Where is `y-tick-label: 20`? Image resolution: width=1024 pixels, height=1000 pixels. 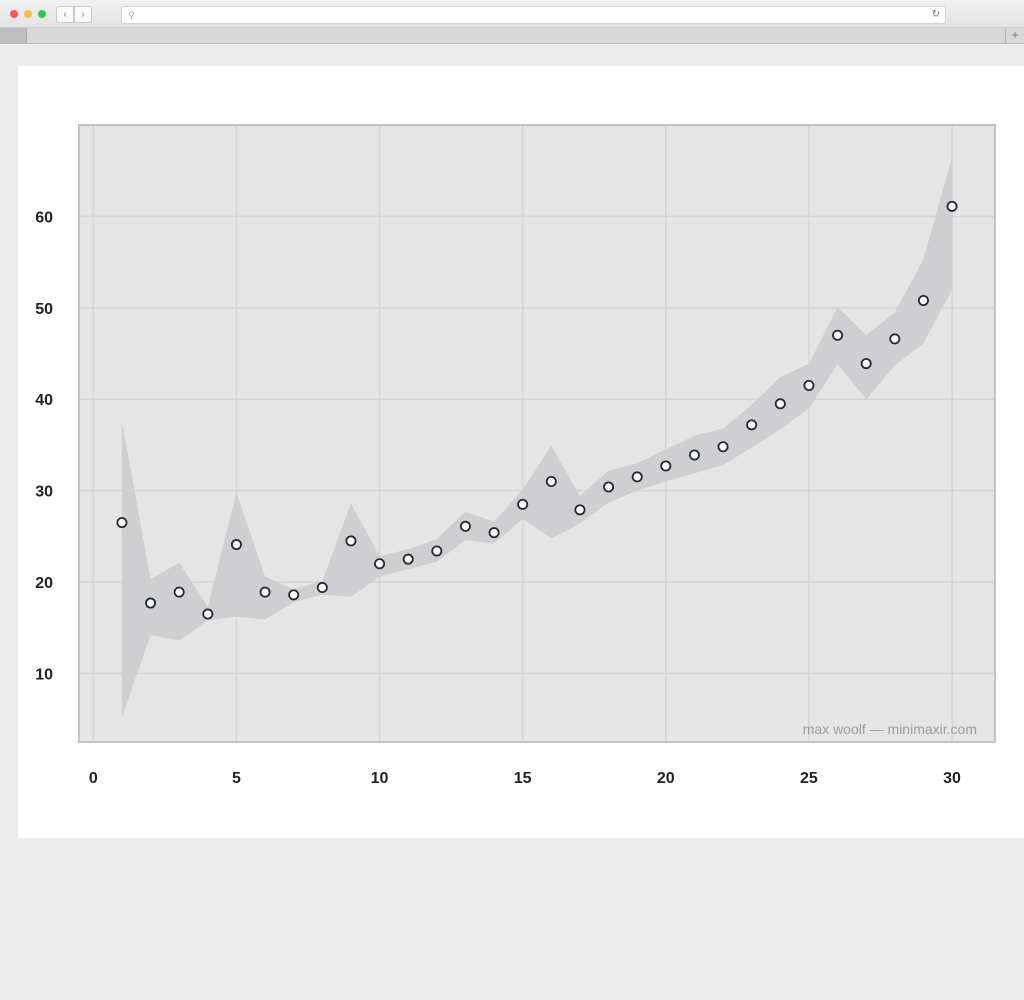 y-tick-label: 20 is located at coordinates (44, 583).